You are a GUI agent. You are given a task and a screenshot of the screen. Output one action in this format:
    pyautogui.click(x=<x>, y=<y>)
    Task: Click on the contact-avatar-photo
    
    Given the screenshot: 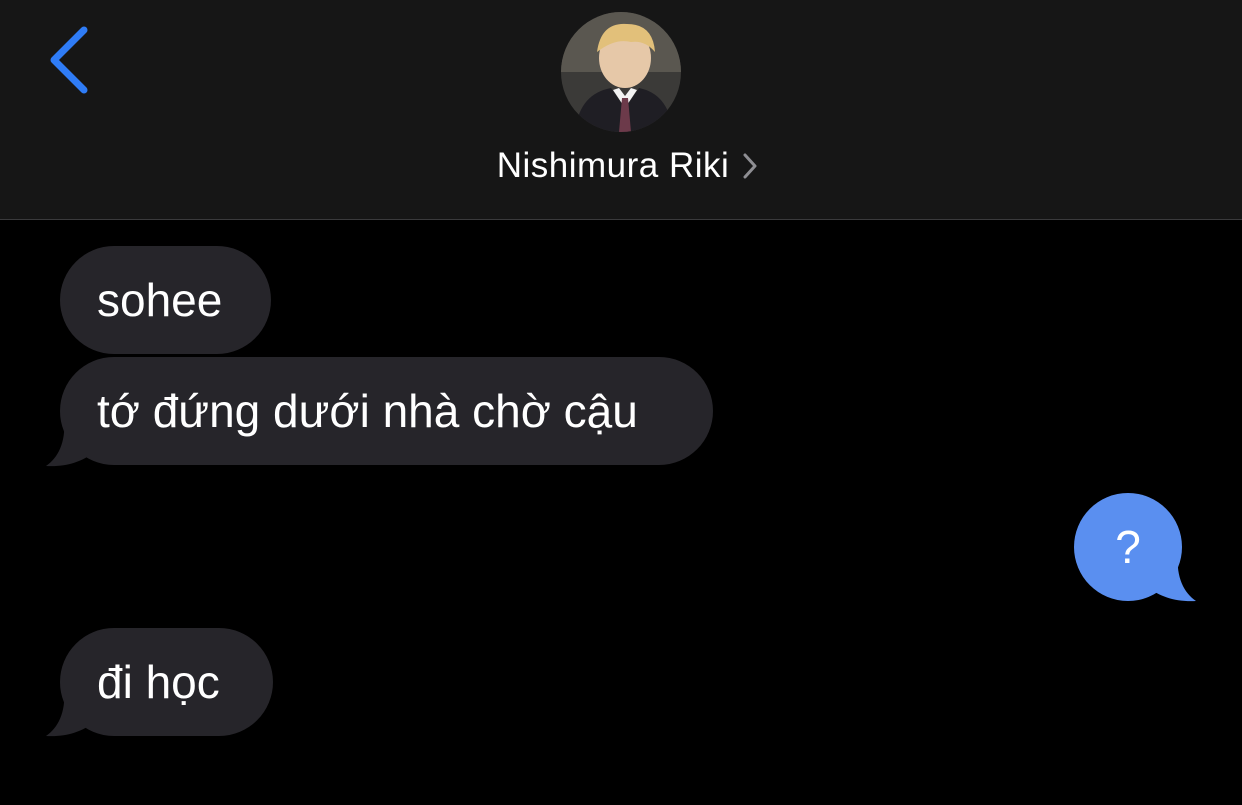 What is the action you would take?
    pyautogui.click(x=621, y=72)
    